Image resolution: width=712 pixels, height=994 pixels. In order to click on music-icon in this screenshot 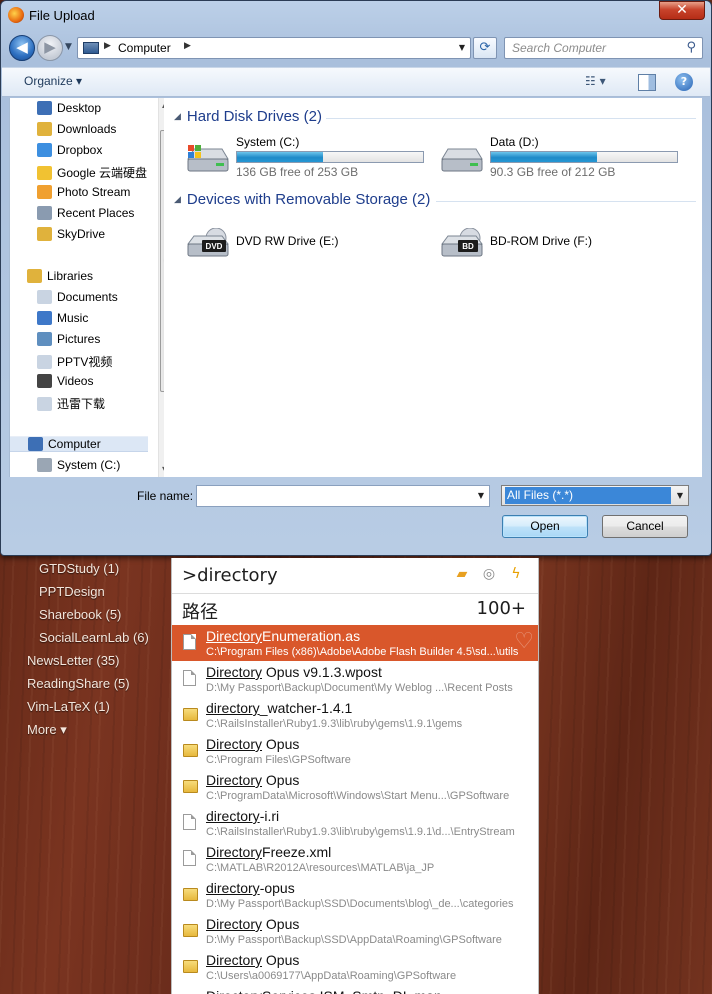, I will do `click(44, 318)`.